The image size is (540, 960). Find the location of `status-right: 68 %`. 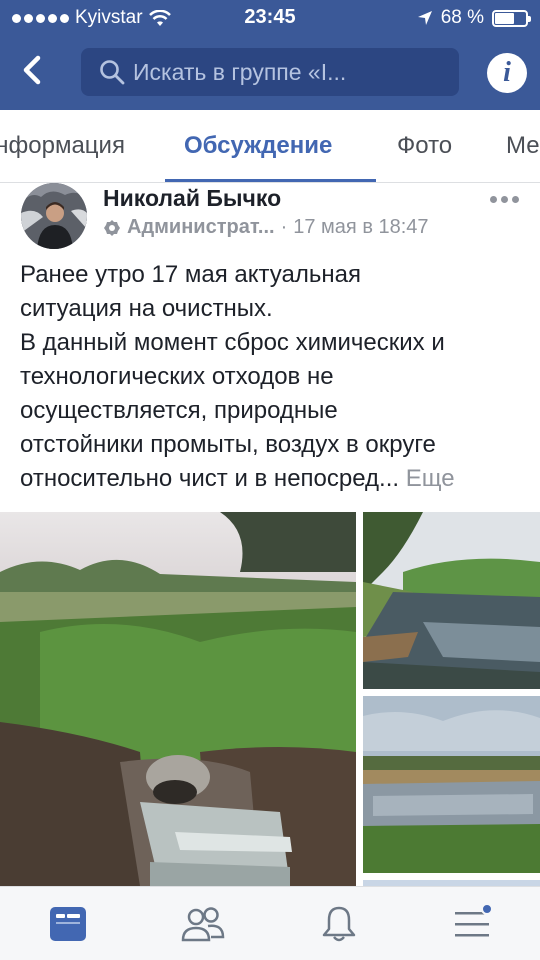

status-right: 68 % is located at coordinates (474, 18).